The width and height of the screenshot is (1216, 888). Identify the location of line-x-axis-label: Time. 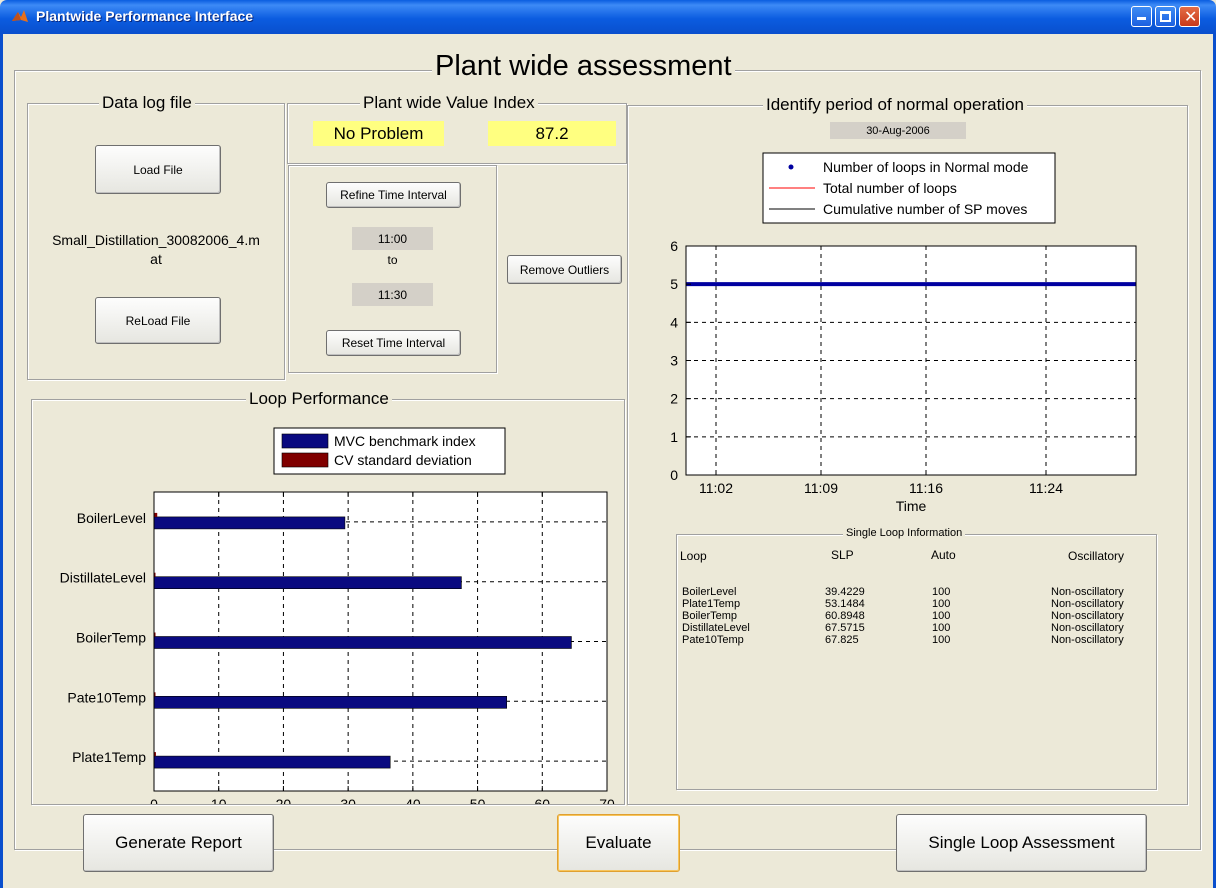
(911, 506).